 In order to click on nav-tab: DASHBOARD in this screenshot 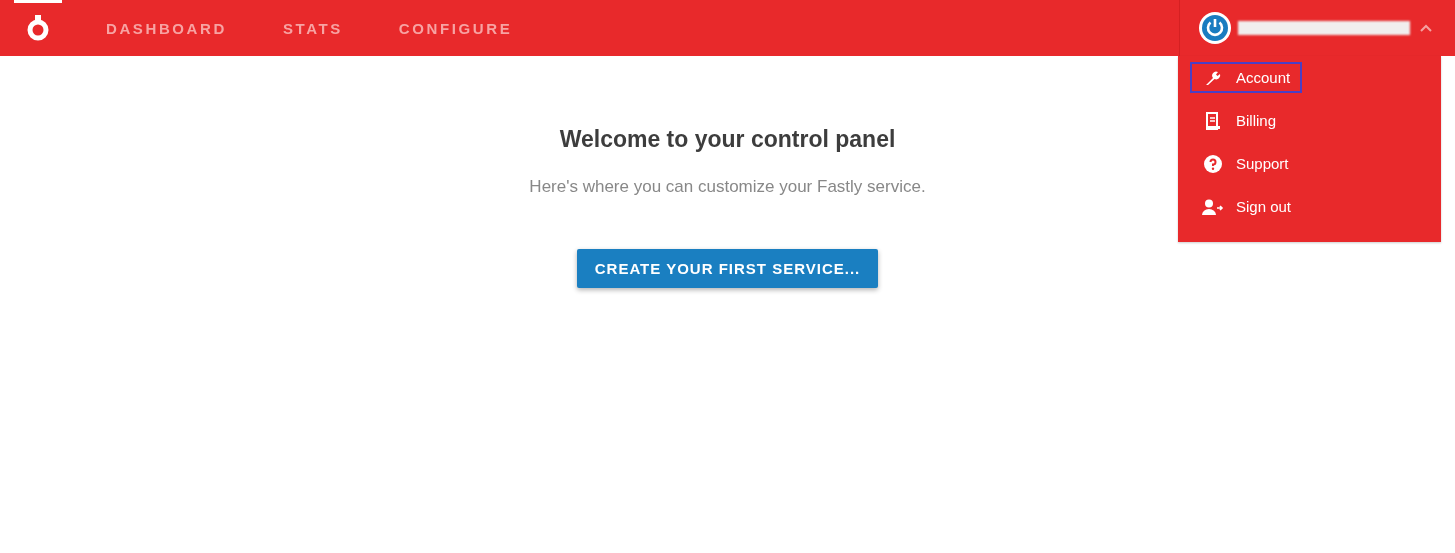, I will do `click(166, 28)`.